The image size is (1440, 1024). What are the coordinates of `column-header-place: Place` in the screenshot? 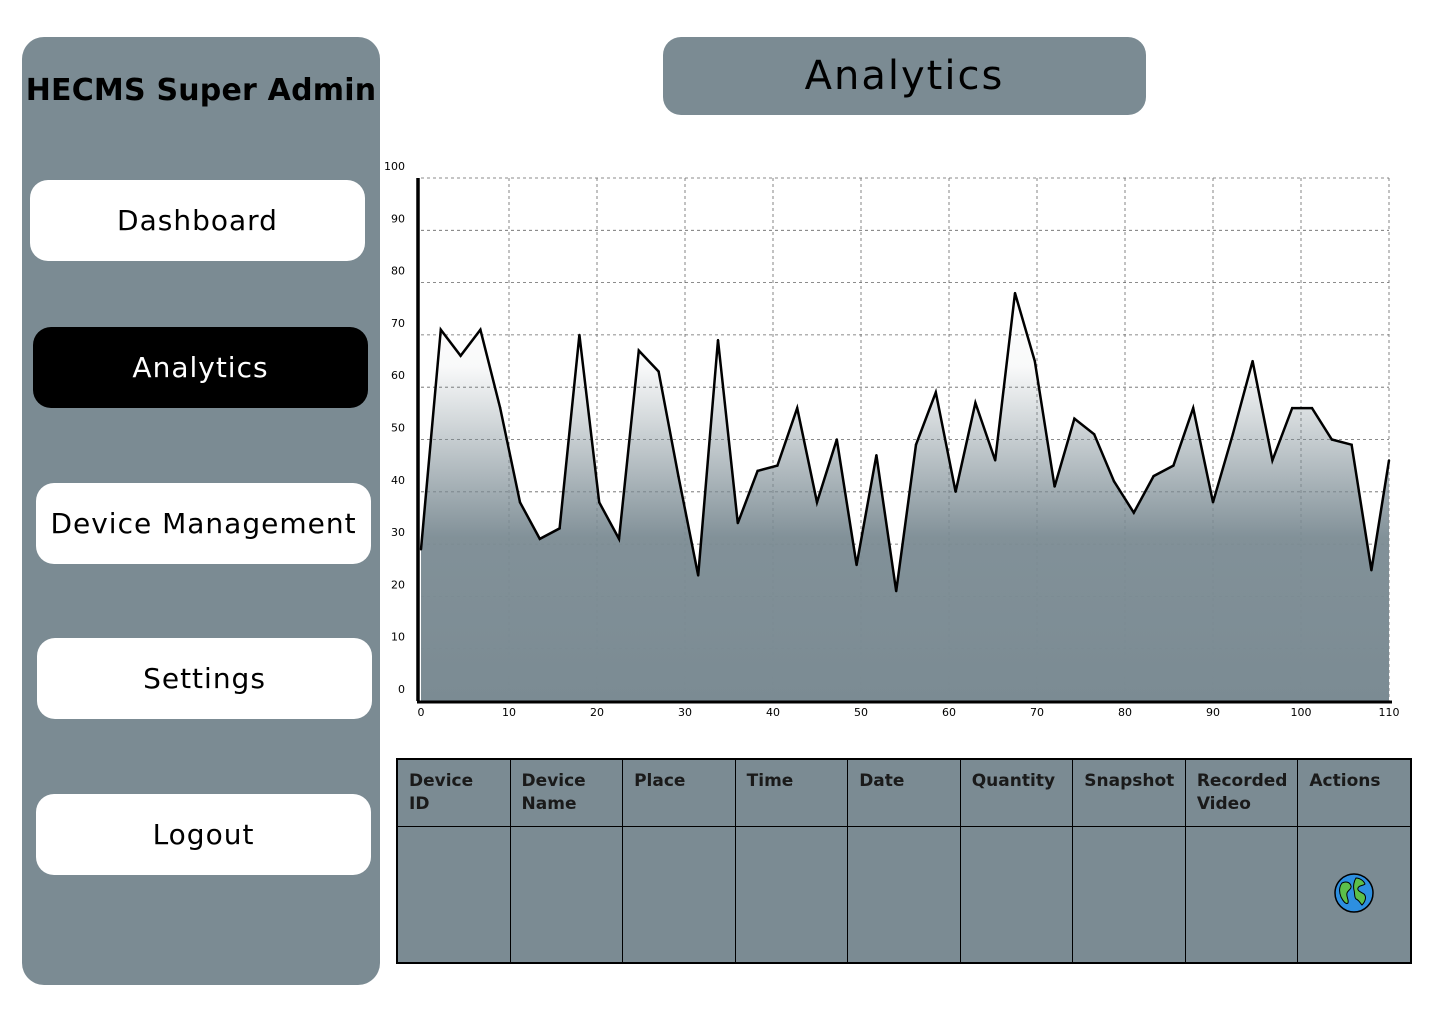 It's located at (679, 793).